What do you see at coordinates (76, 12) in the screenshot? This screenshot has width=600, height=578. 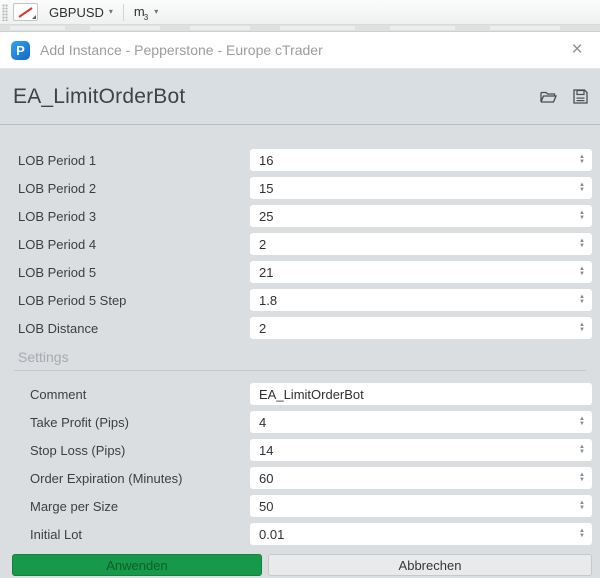 I see `symbol-label: GBPUSD` at bounding box center [76, 12].